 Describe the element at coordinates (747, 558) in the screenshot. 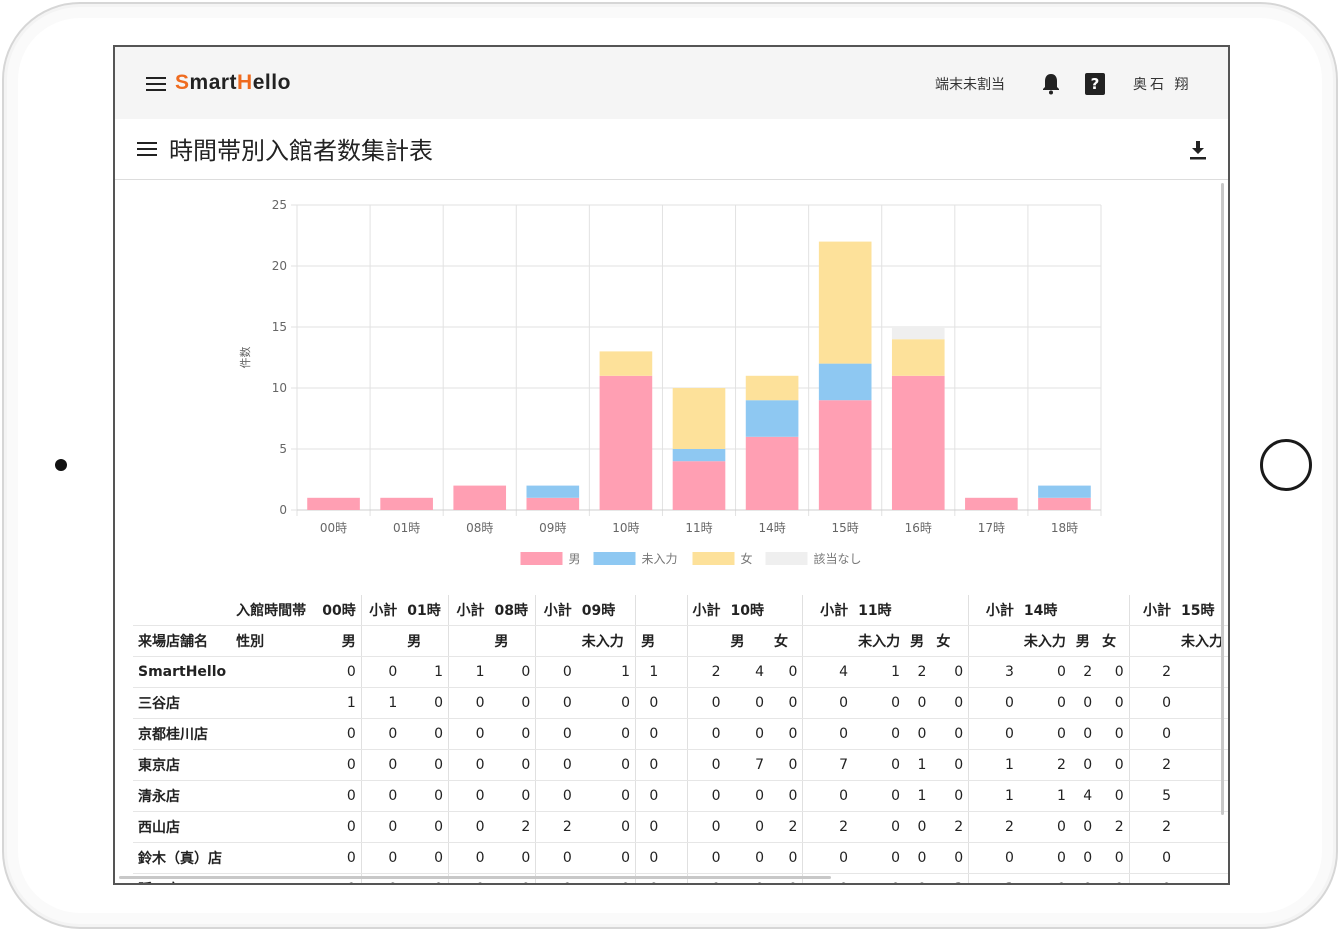

I see `legend-label: 女` at that location.